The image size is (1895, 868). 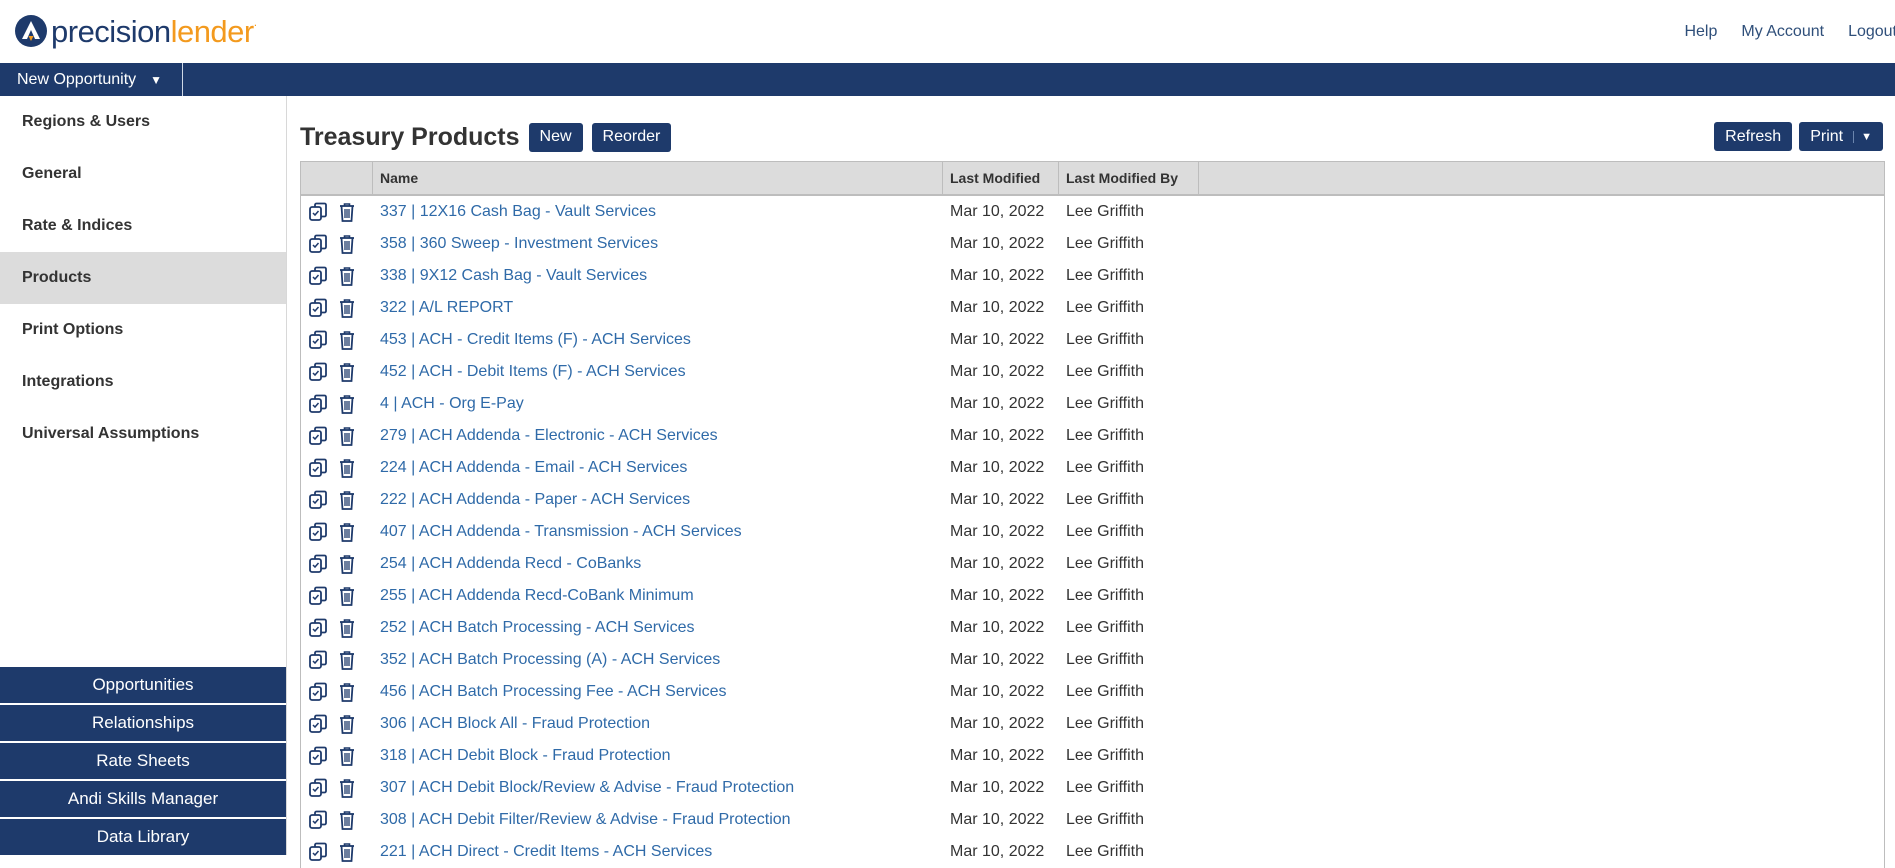 What do you see at coordinates (143, 837) in the screenshot?
I see `data-library-button: Data Library` at bounding box center [143, 837].